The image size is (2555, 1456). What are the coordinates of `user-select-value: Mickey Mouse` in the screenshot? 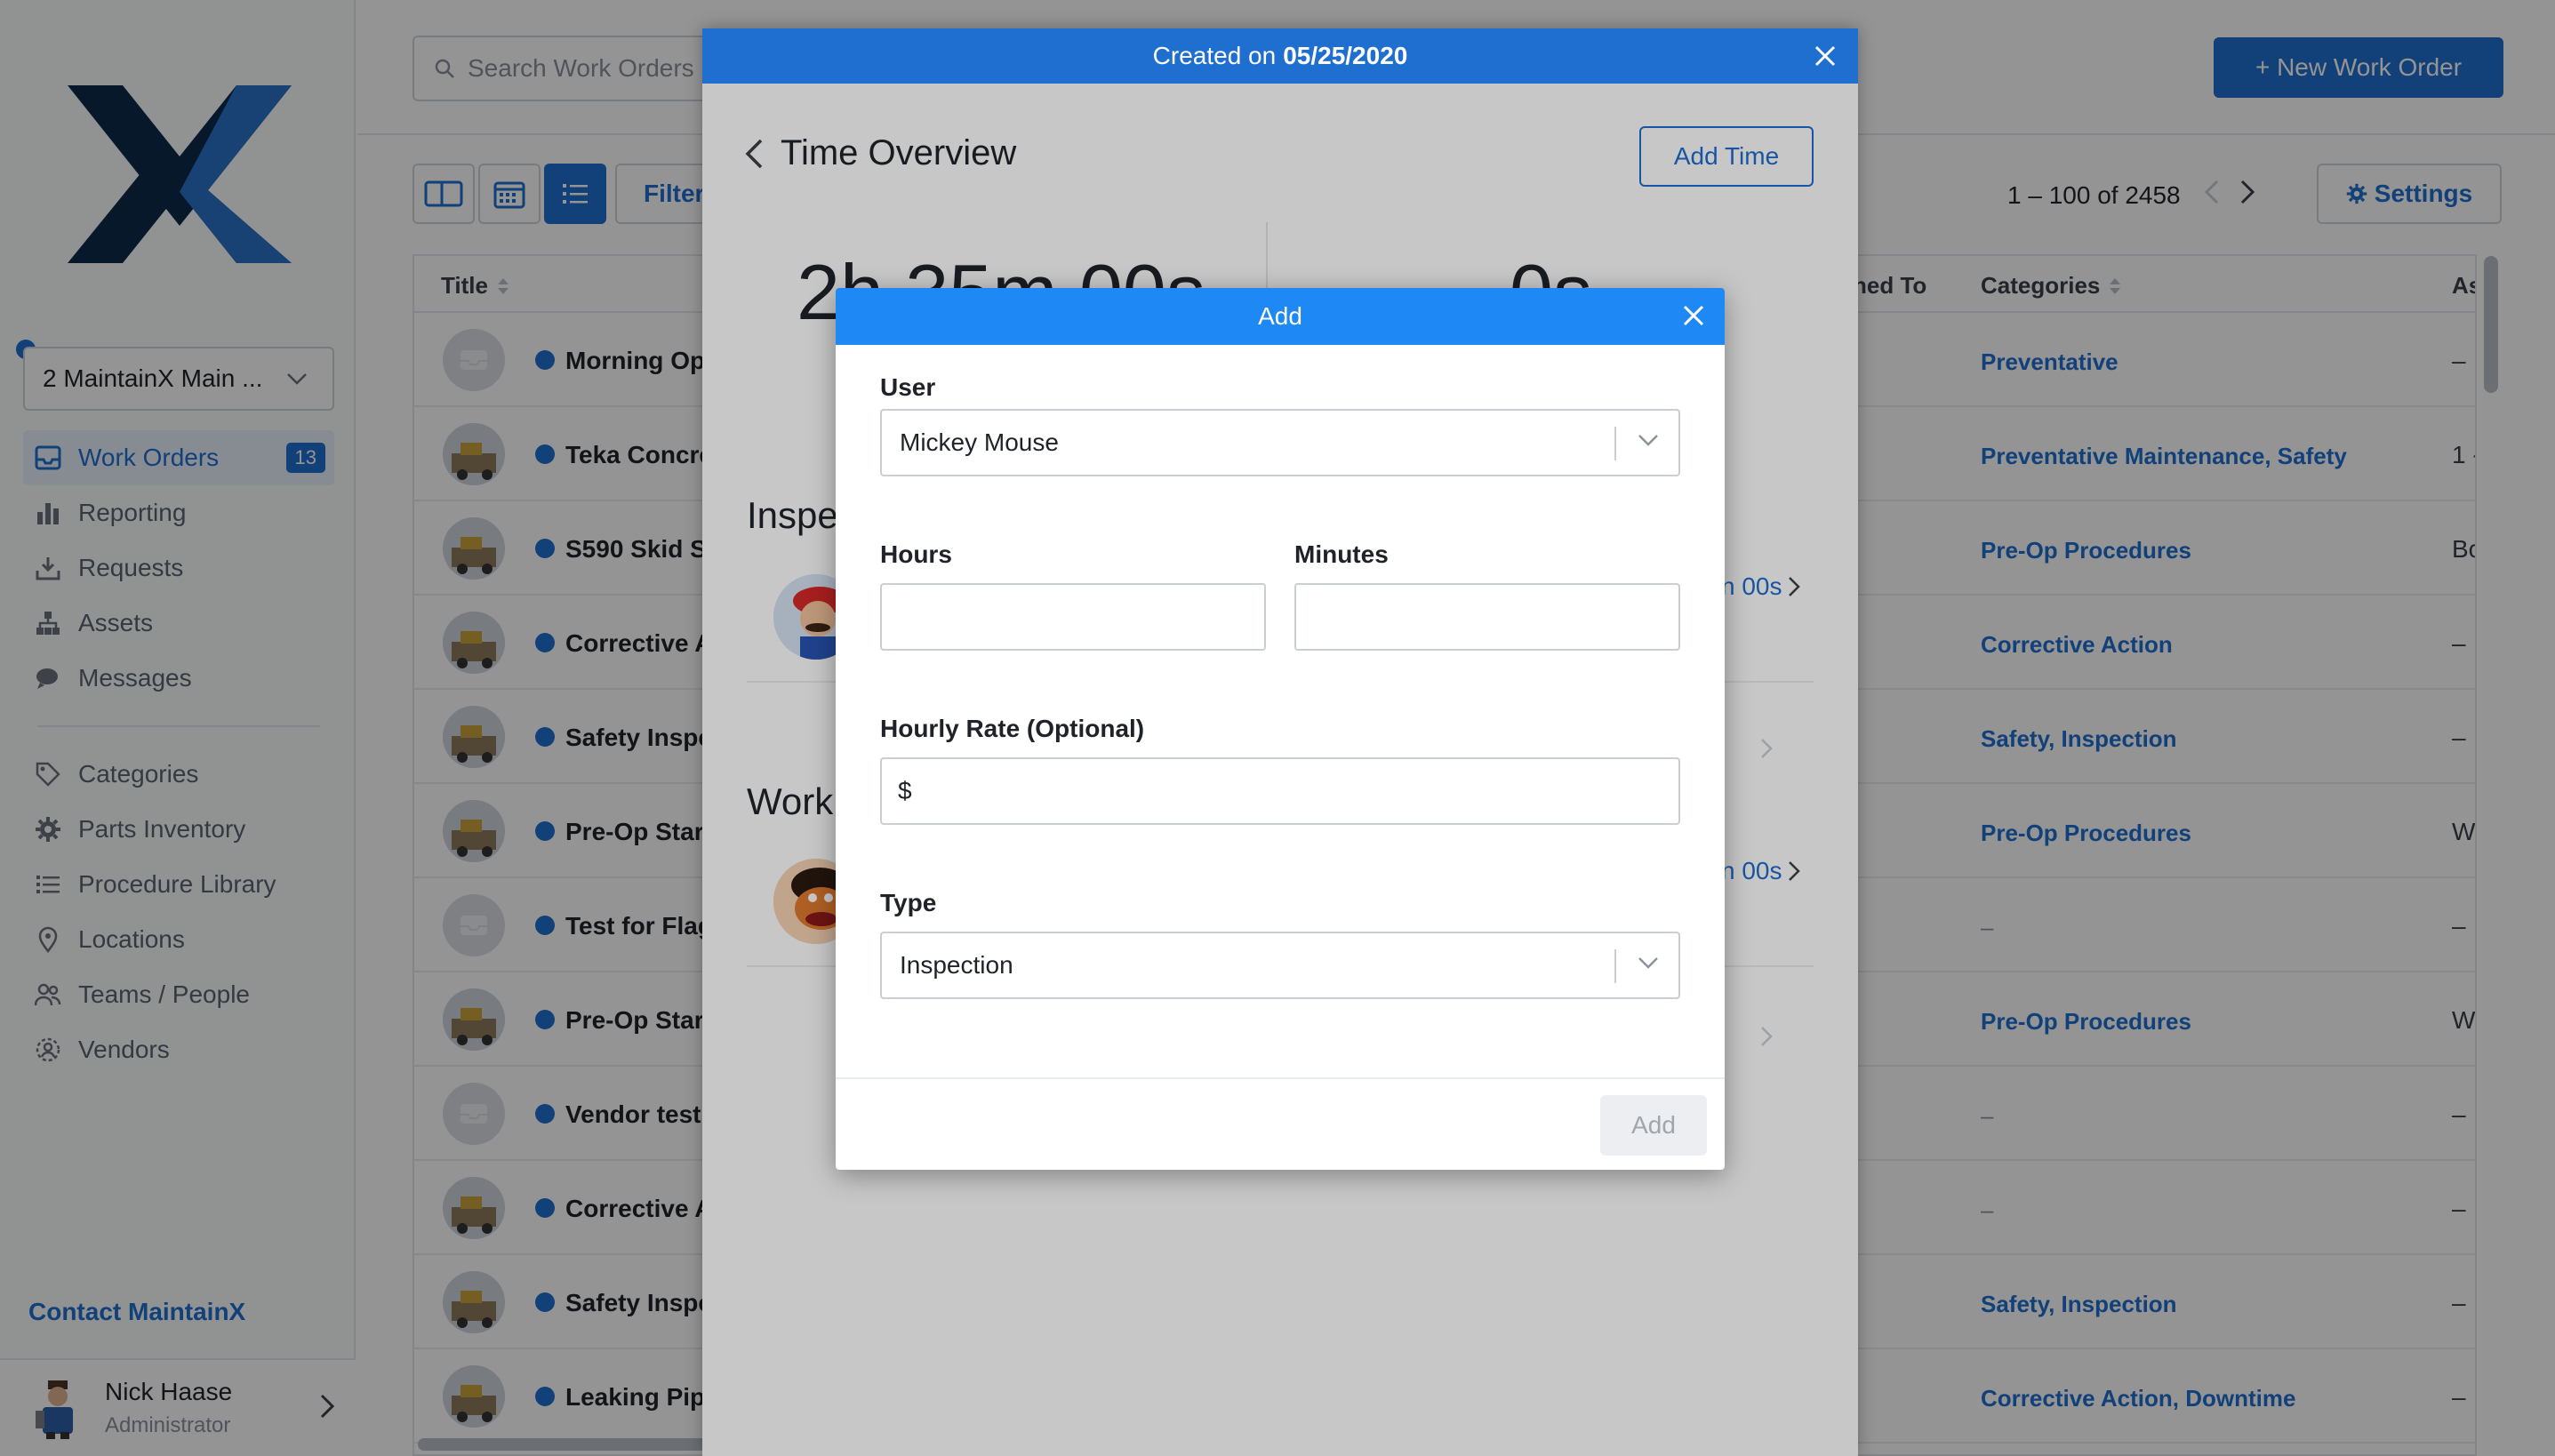 It's located at (979, 442).